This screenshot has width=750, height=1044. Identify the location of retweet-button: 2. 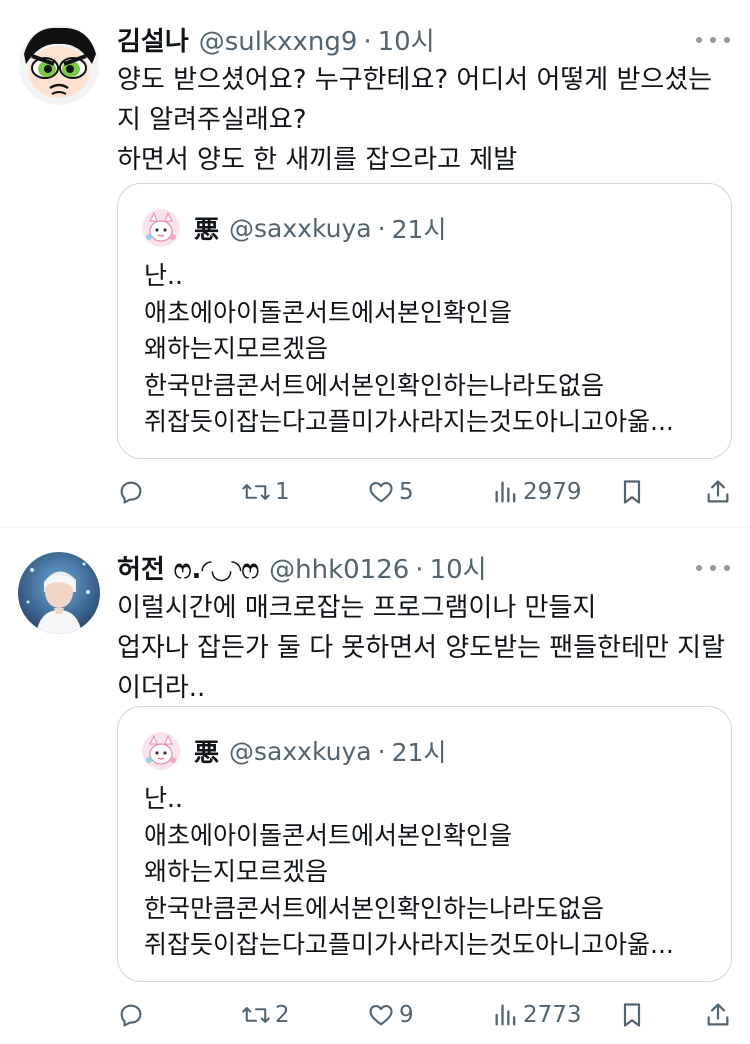
(265, 1015).